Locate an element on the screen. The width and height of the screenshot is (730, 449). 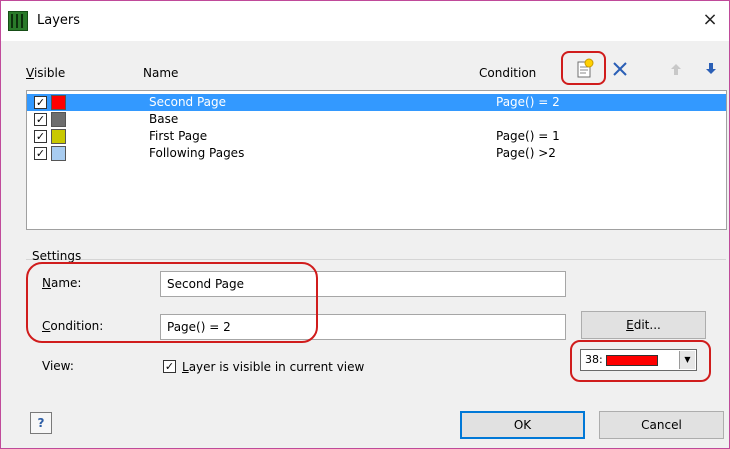
settings-separator is located at coordinates (376, 259).